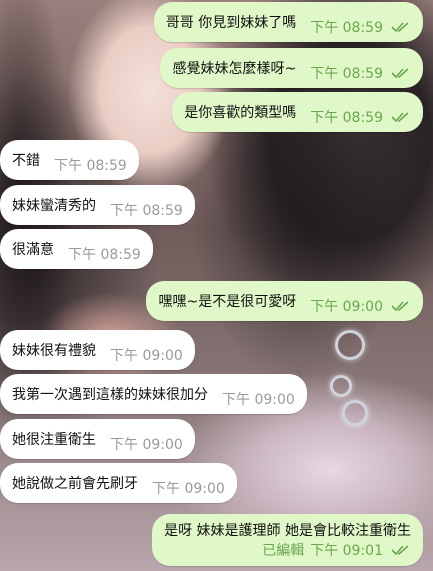  Describe the element at coordinates (110, 395) in the screenshot. I see `message-text: 我第一次遇到這樣的妹妹很加分` at that location.